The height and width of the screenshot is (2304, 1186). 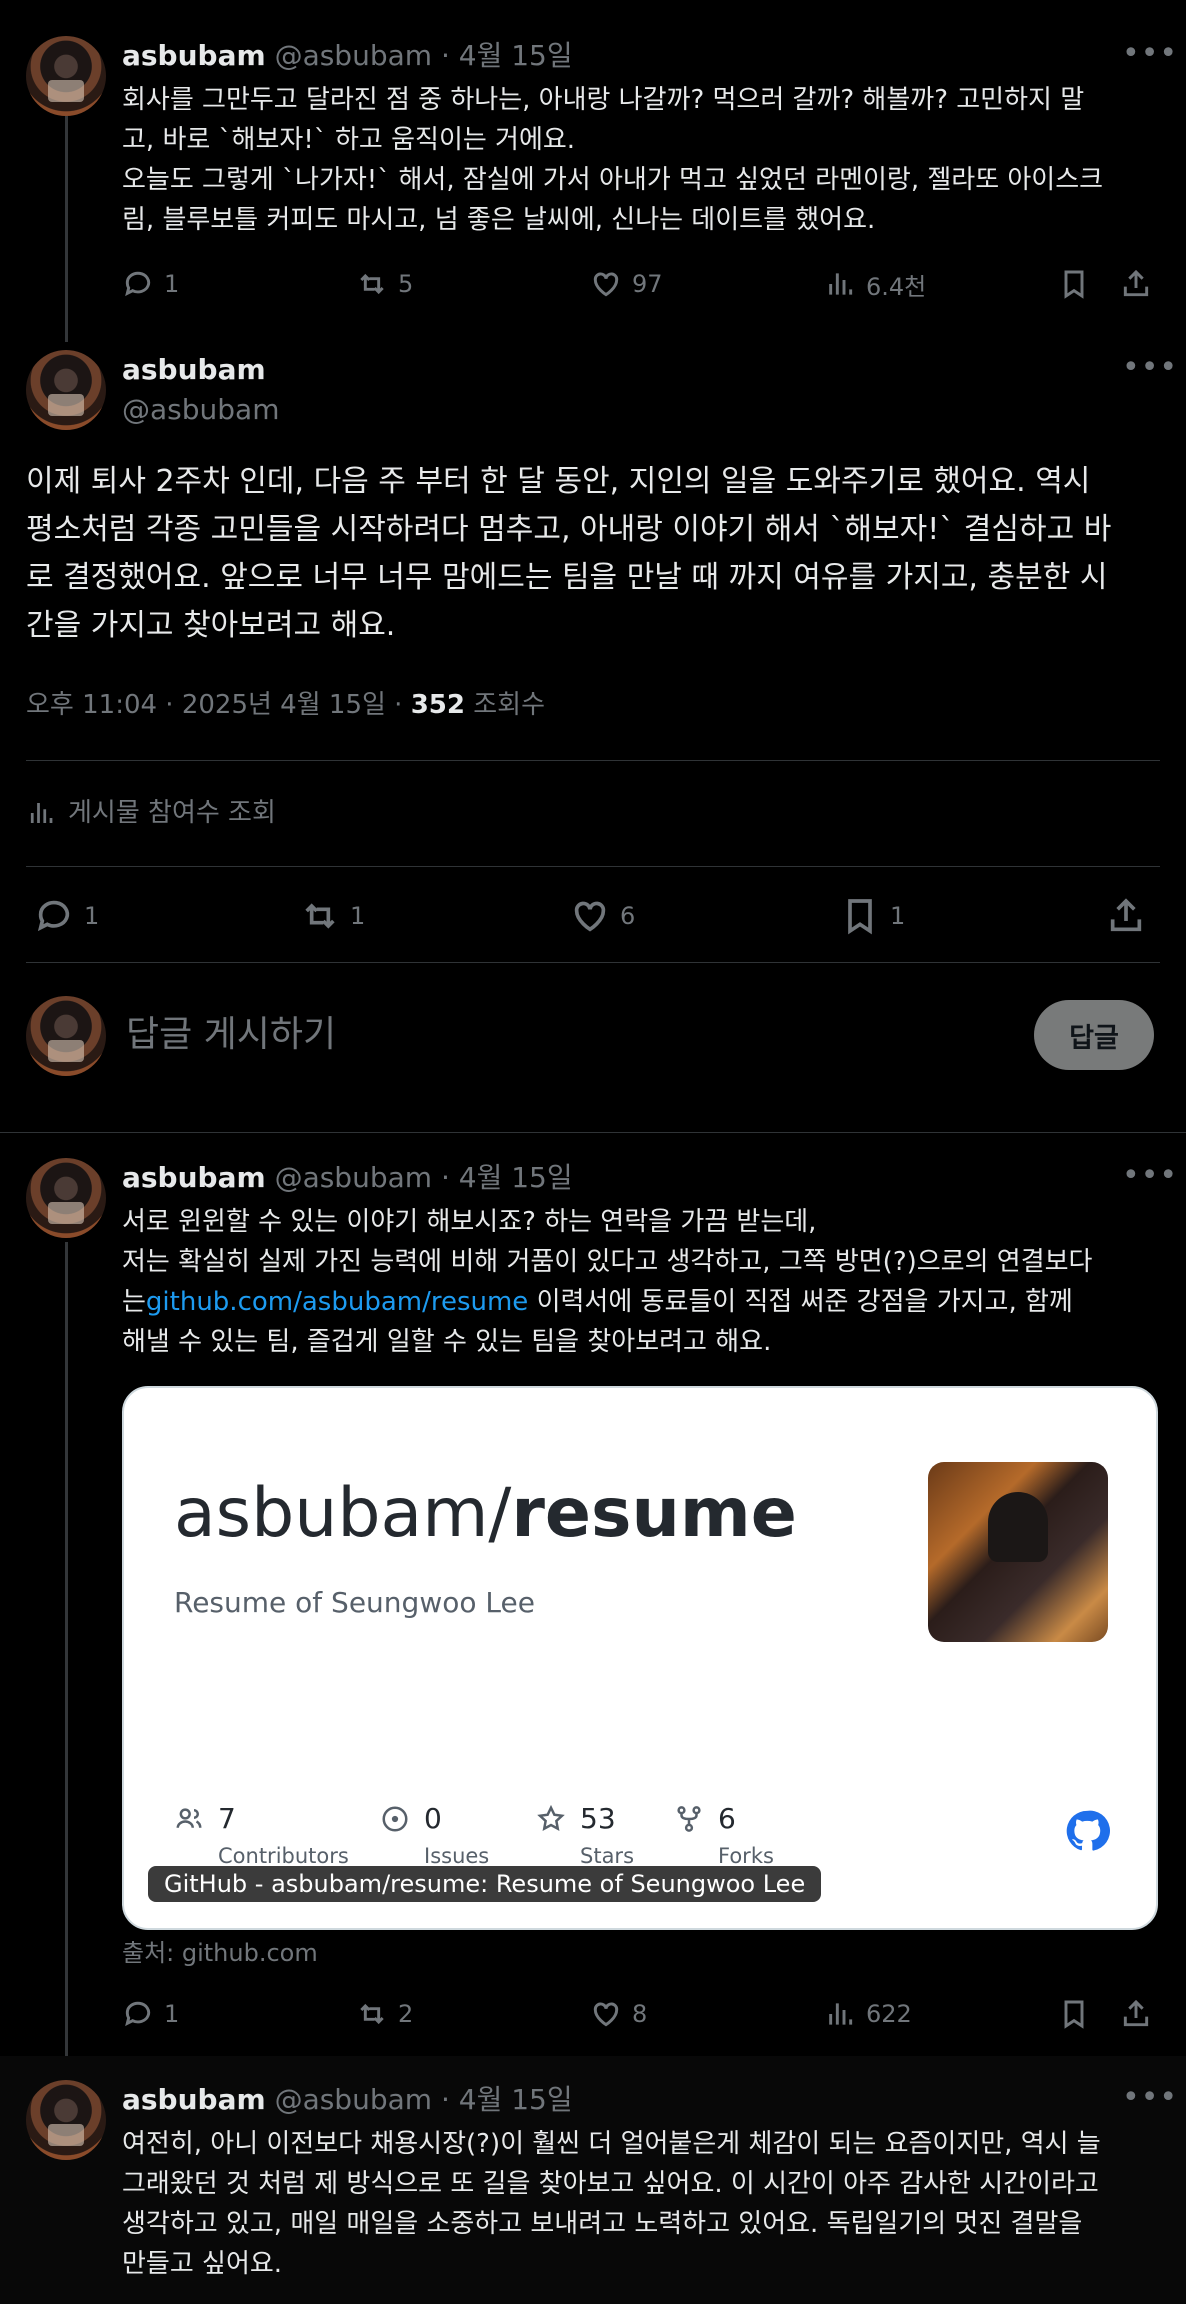 What do you see at coordinates (151, 813) in the screenshot?
I see `post-engagements-link: 게시물 참여수 조회` at bounding box center [151, 813].